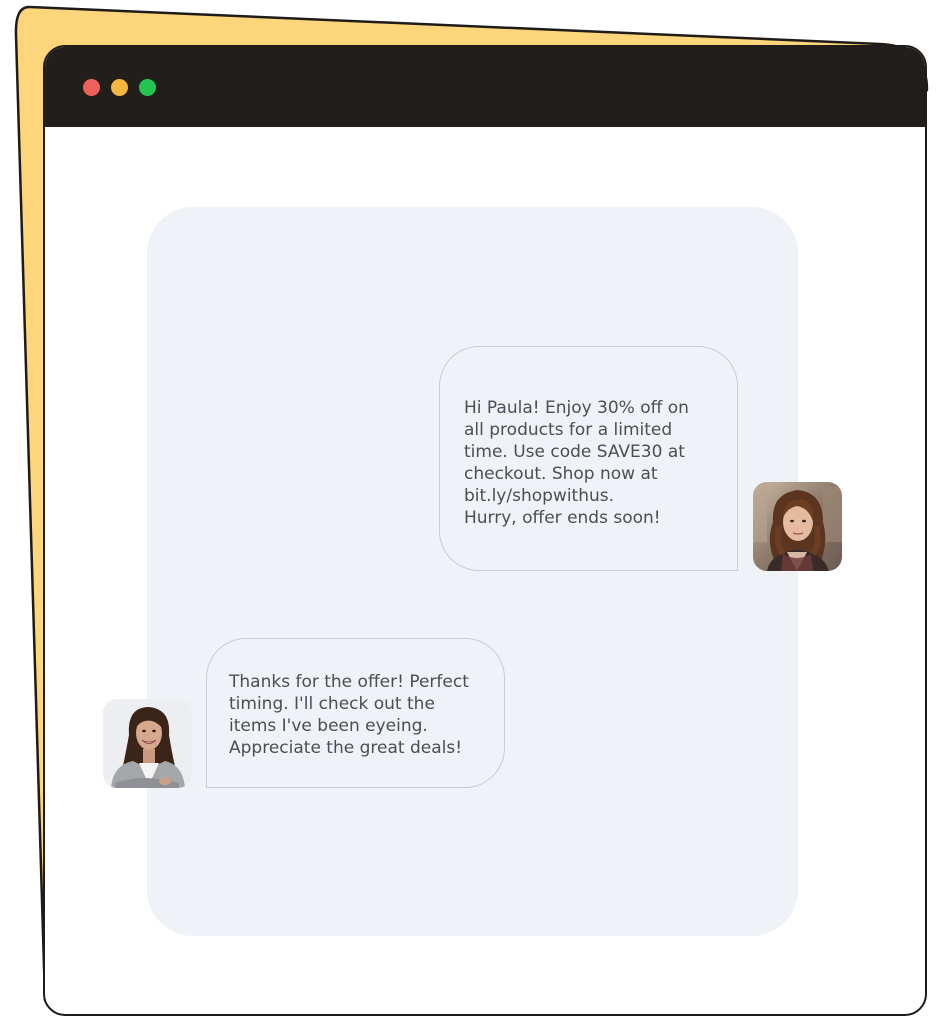 This screenshot has height=1024, width=943. I want to click on smiling-woman-in-grey-blazer-photo, so click(147, 743).